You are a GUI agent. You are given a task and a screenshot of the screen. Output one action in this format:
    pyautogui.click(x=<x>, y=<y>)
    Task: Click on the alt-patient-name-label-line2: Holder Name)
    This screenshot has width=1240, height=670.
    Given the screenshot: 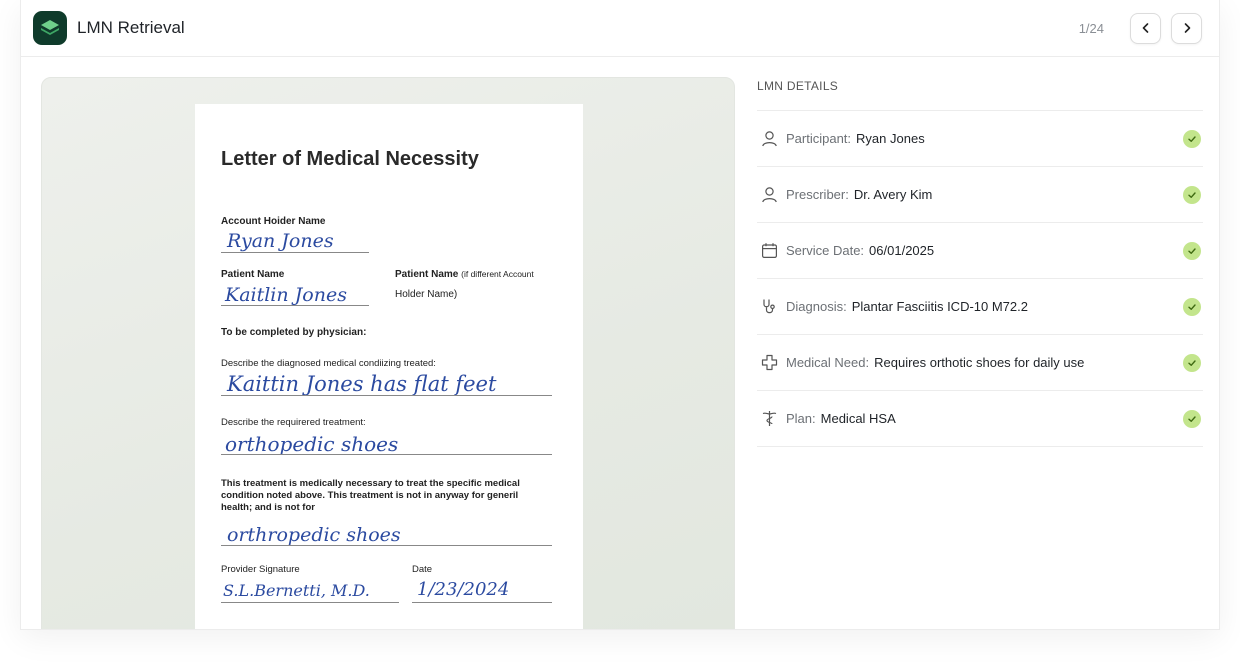 What is the action you would take?
    pyautogui.click(x=426, y=294)
    